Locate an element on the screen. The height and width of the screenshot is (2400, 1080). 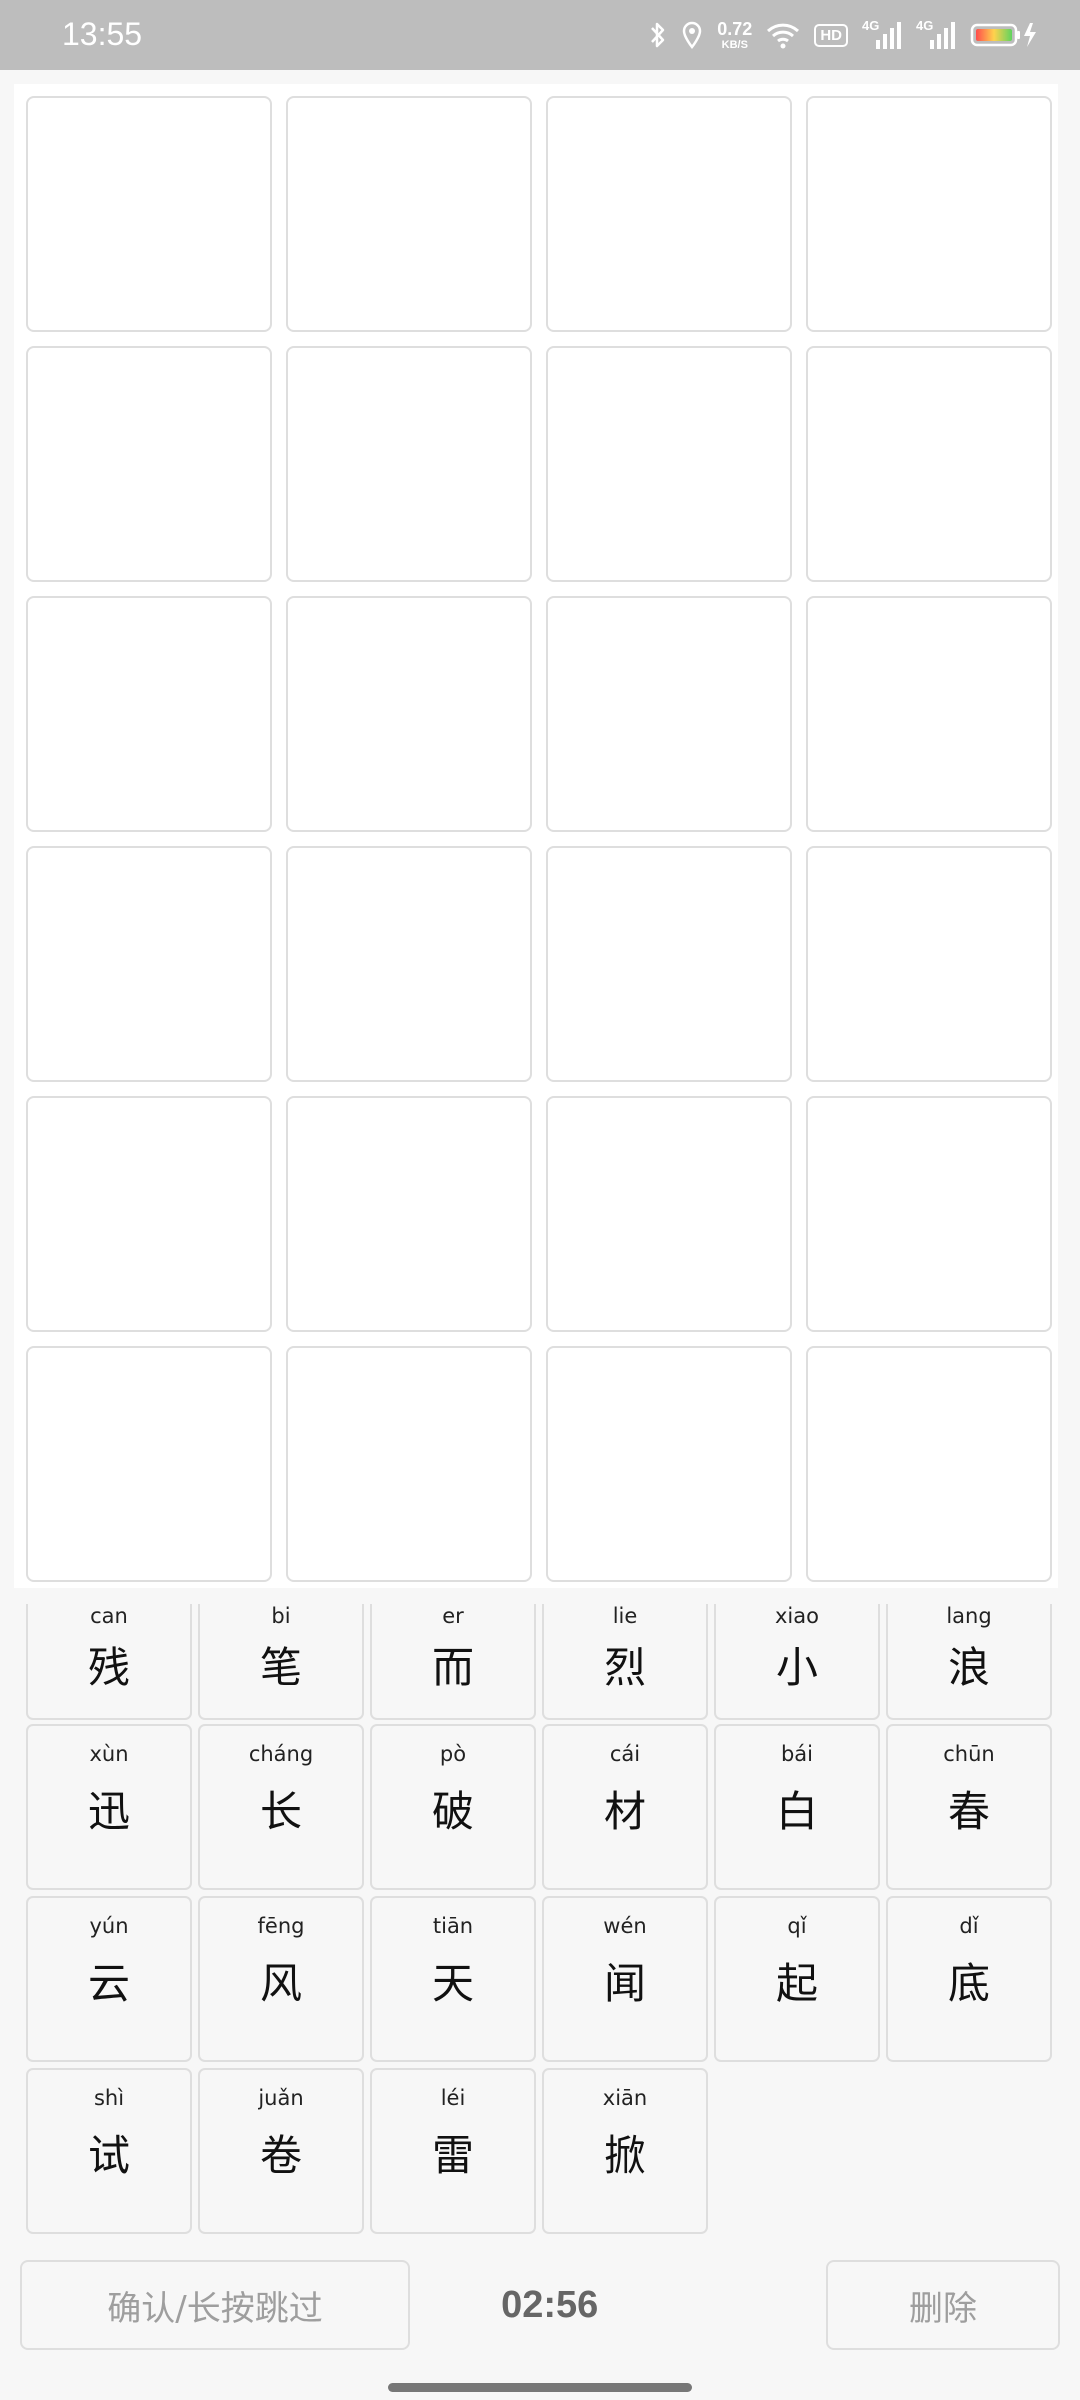
character-tile: xùn 迅 is located at coordinates (109, 1807).